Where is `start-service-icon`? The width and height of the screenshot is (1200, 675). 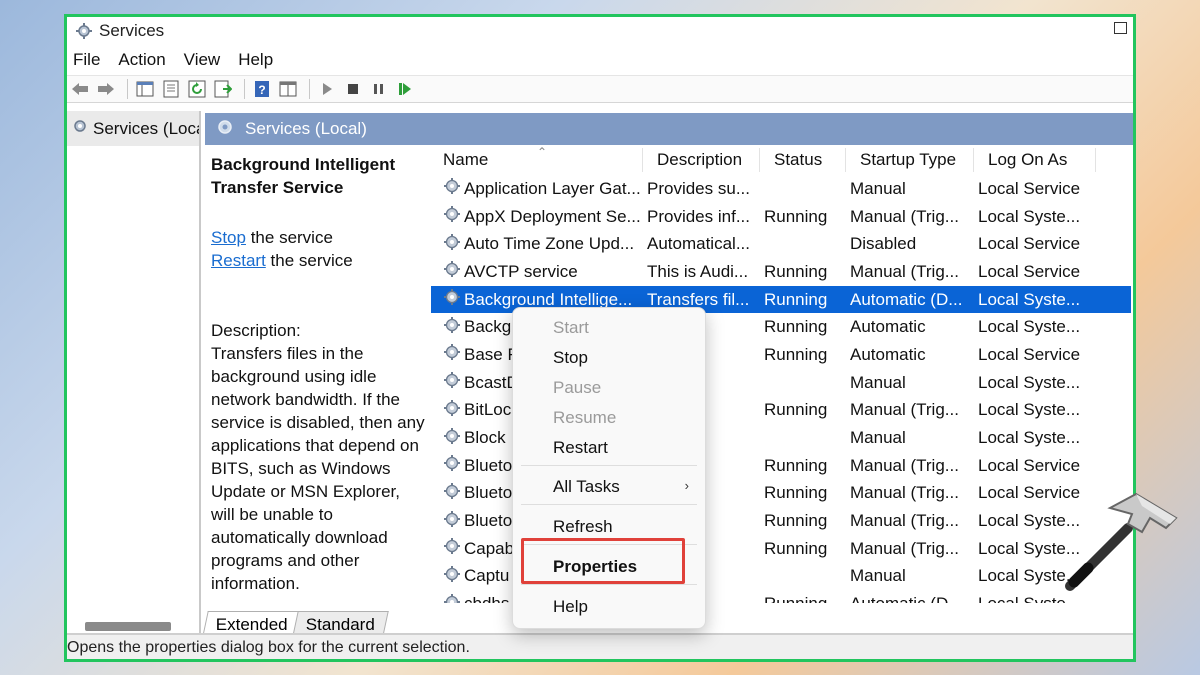 start-service-icon is located at coordinates (327, 89).